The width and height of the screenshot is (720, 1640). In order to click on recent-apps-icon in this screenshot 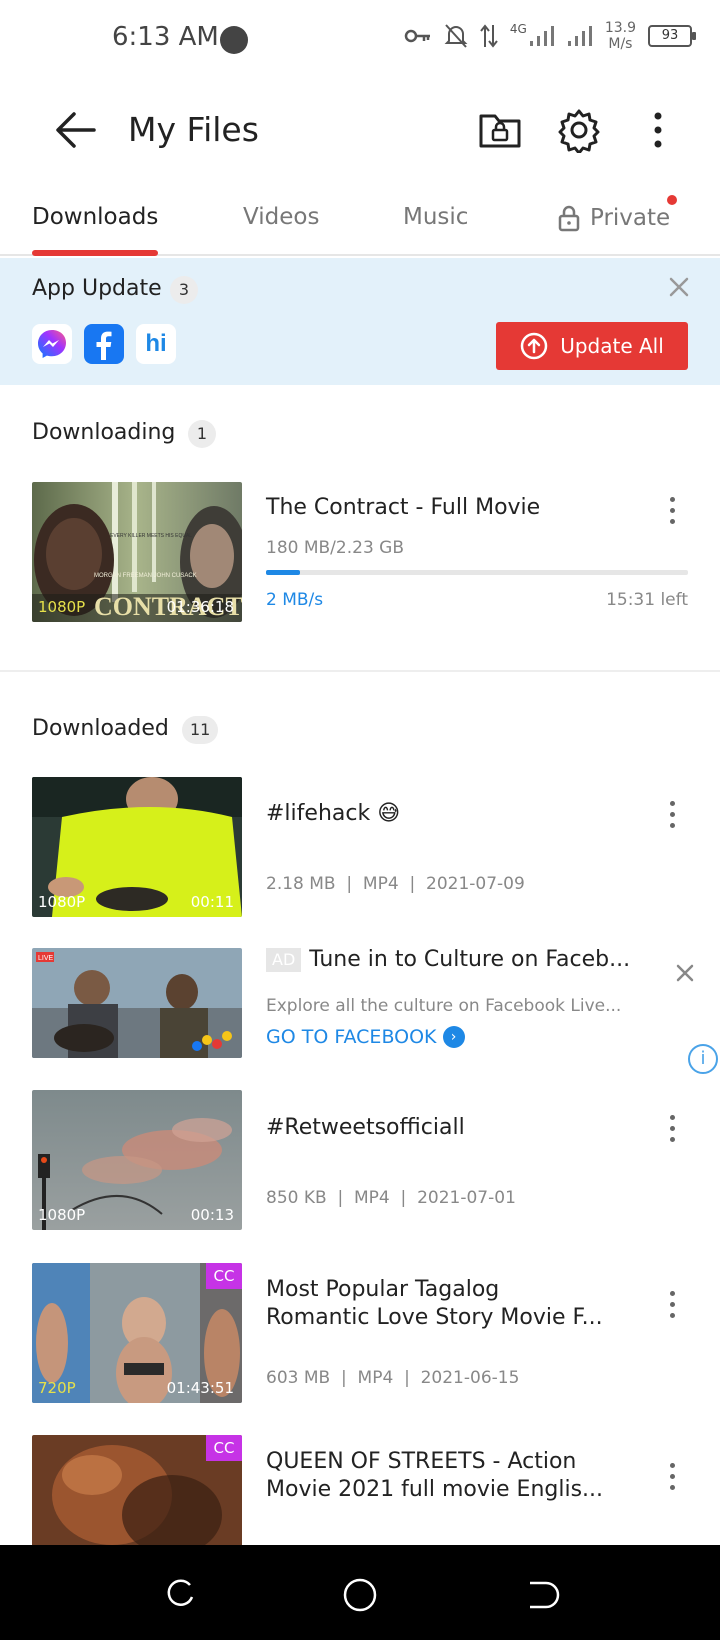, I will do `click(180, 1592)`.